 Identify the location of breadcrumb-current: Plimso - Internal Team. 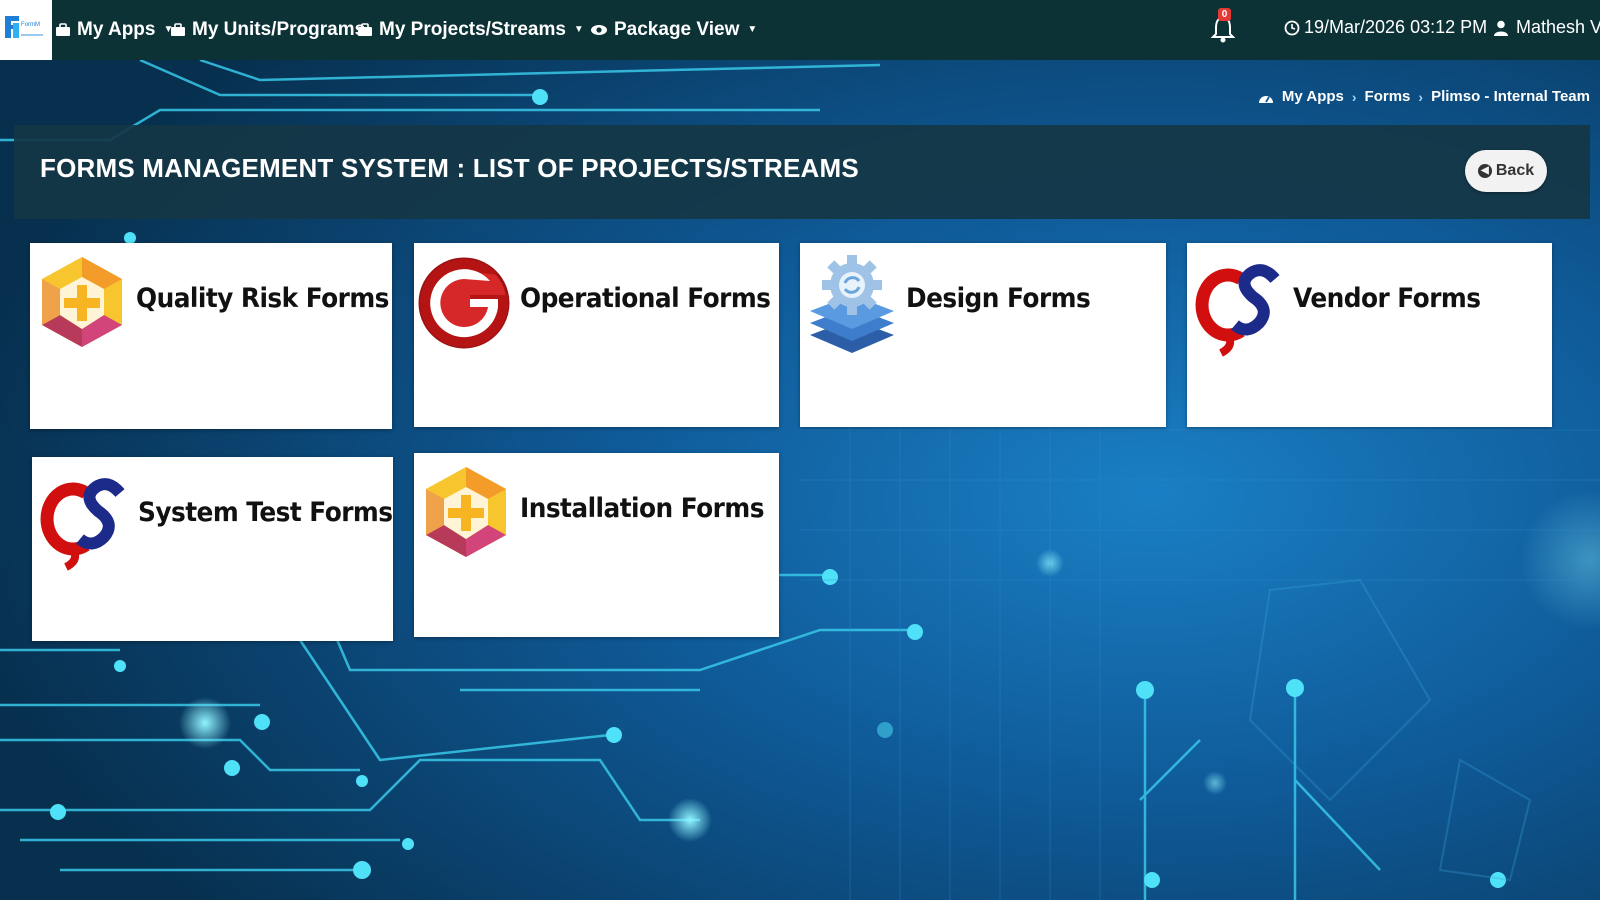
(1510, 96).